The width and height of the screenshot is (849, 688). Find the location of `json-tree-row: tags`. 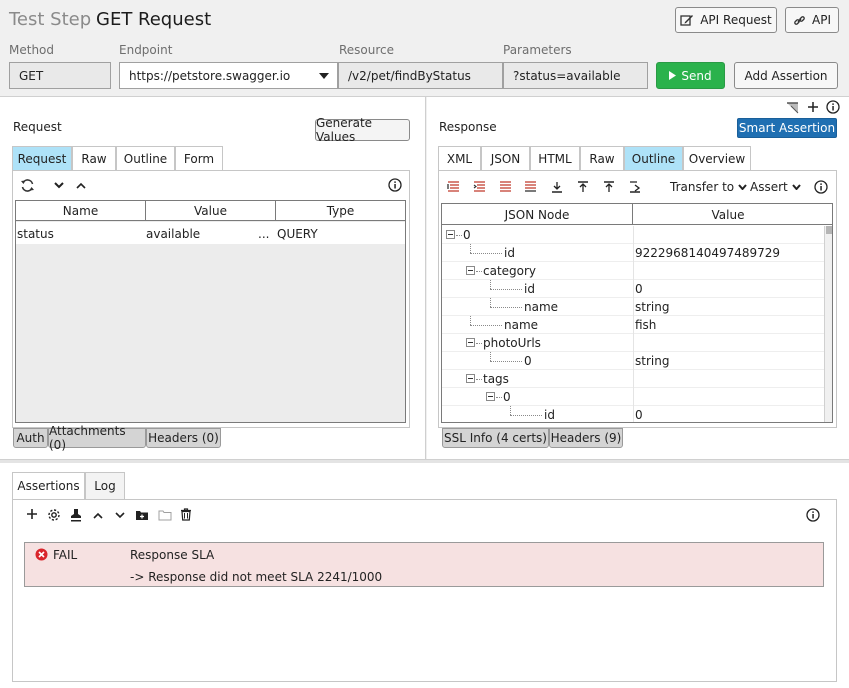

json-tree-row: tags is located at coordinates (633, 379).